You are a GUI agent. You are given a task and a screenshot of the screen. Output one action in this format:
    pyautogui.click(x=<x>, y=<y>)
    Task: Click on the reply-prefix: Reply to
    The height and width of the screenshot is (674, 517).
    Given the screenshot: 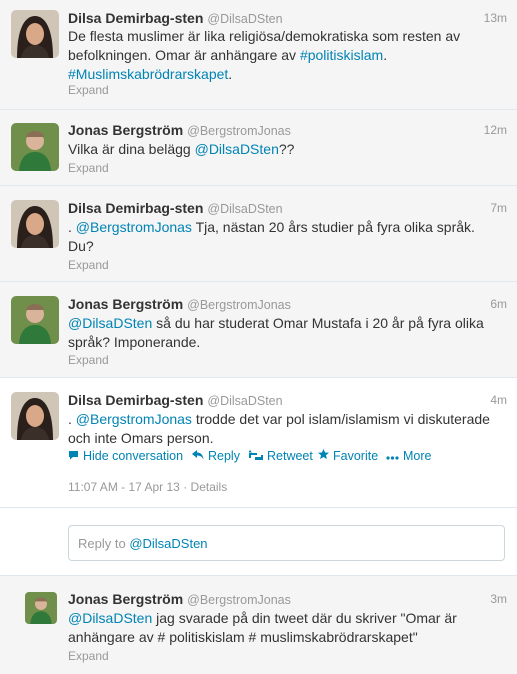 What is the action you would take?
    pyautogui.click(x=104, y=543)
    